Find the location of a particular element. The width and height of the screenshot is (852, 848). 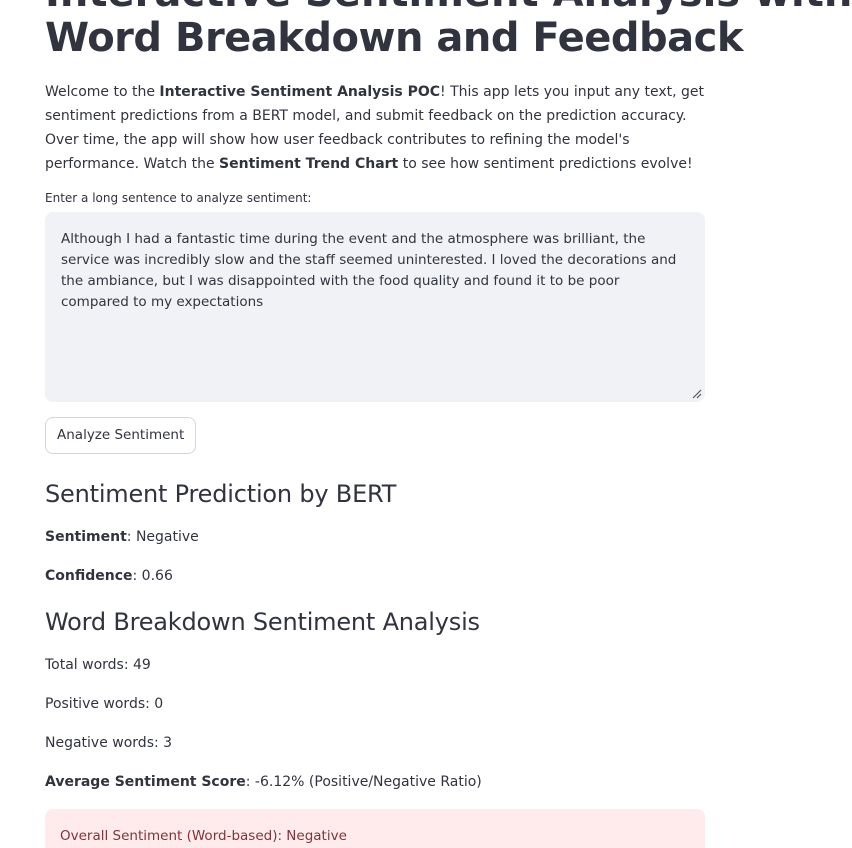

analyze-sentiment-button: Analyze Sentiment is located at coordinates (121, 435).